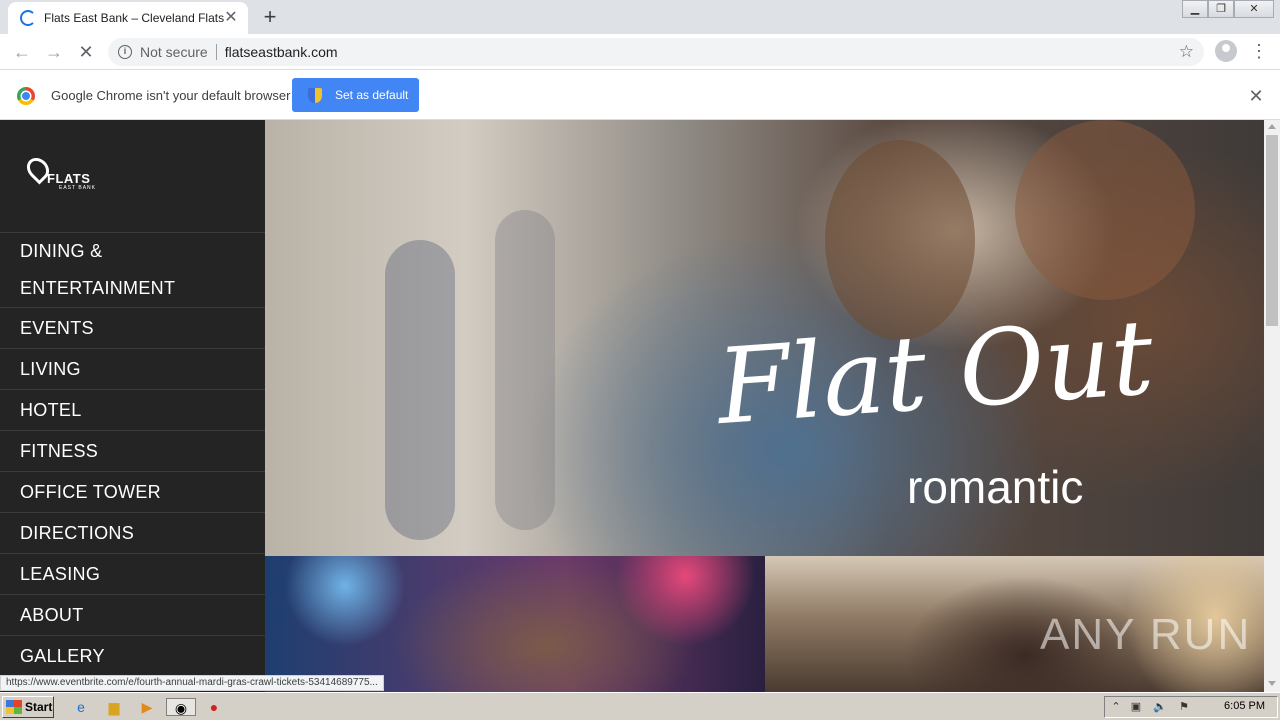  Describe the element at coordinates (1254, 9) in the screenshot. I see `close-window-button: ✕` at that location.